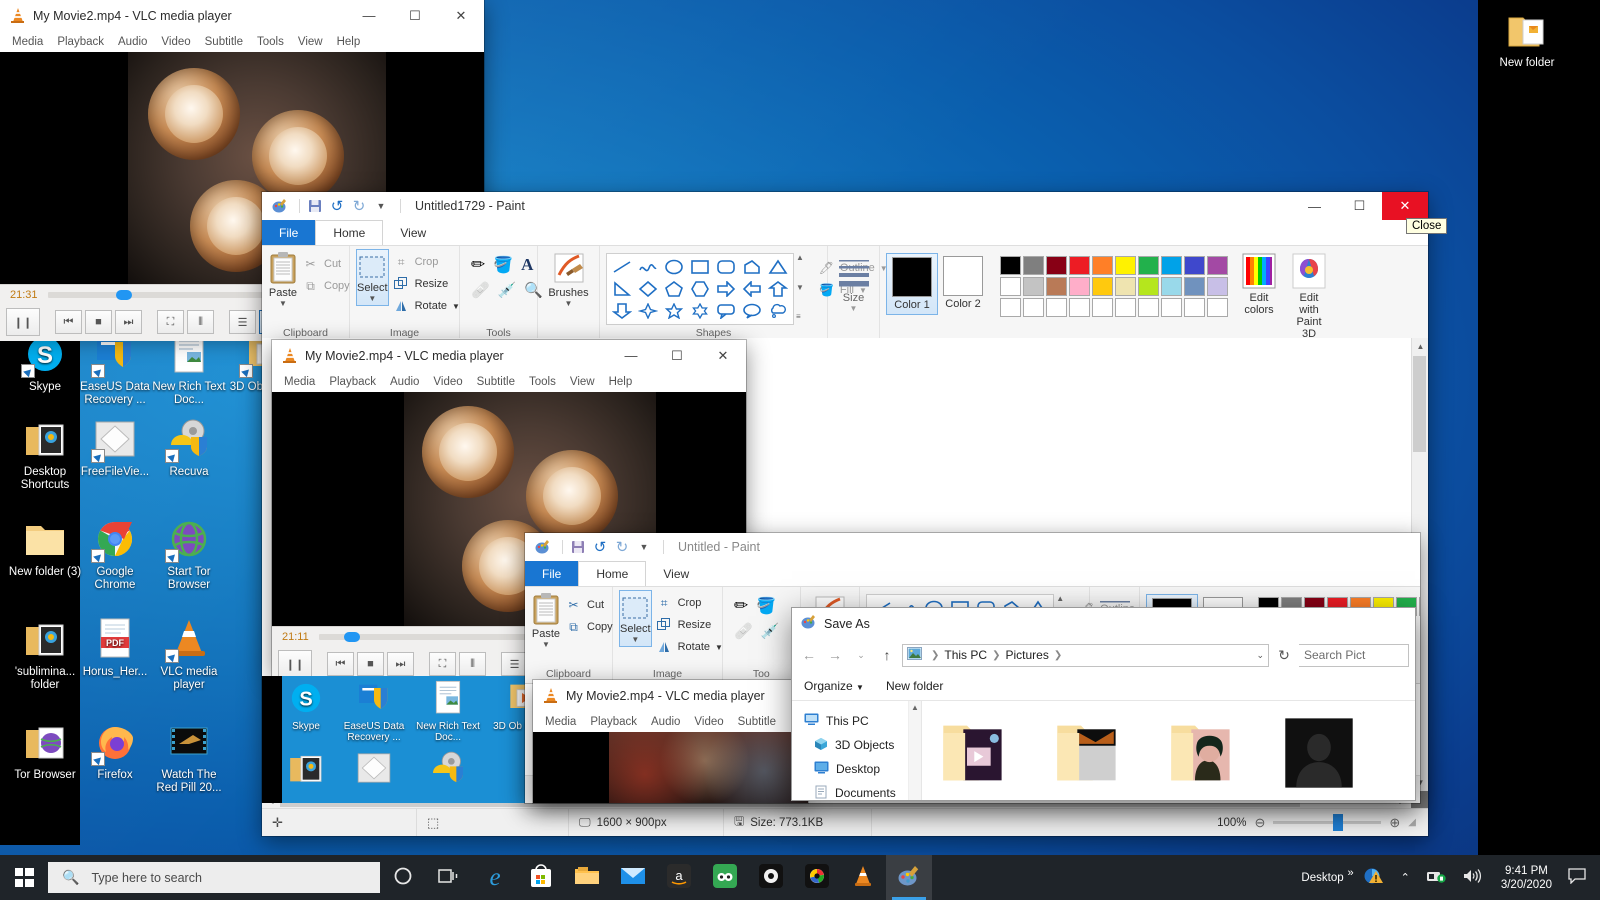 The image size is (1600, 900). What do you see at coordinates (115, 553) in the screenshot?
I see `desktop-icon-google-chrome: Google Chrome` at bounding box center [115, 553].